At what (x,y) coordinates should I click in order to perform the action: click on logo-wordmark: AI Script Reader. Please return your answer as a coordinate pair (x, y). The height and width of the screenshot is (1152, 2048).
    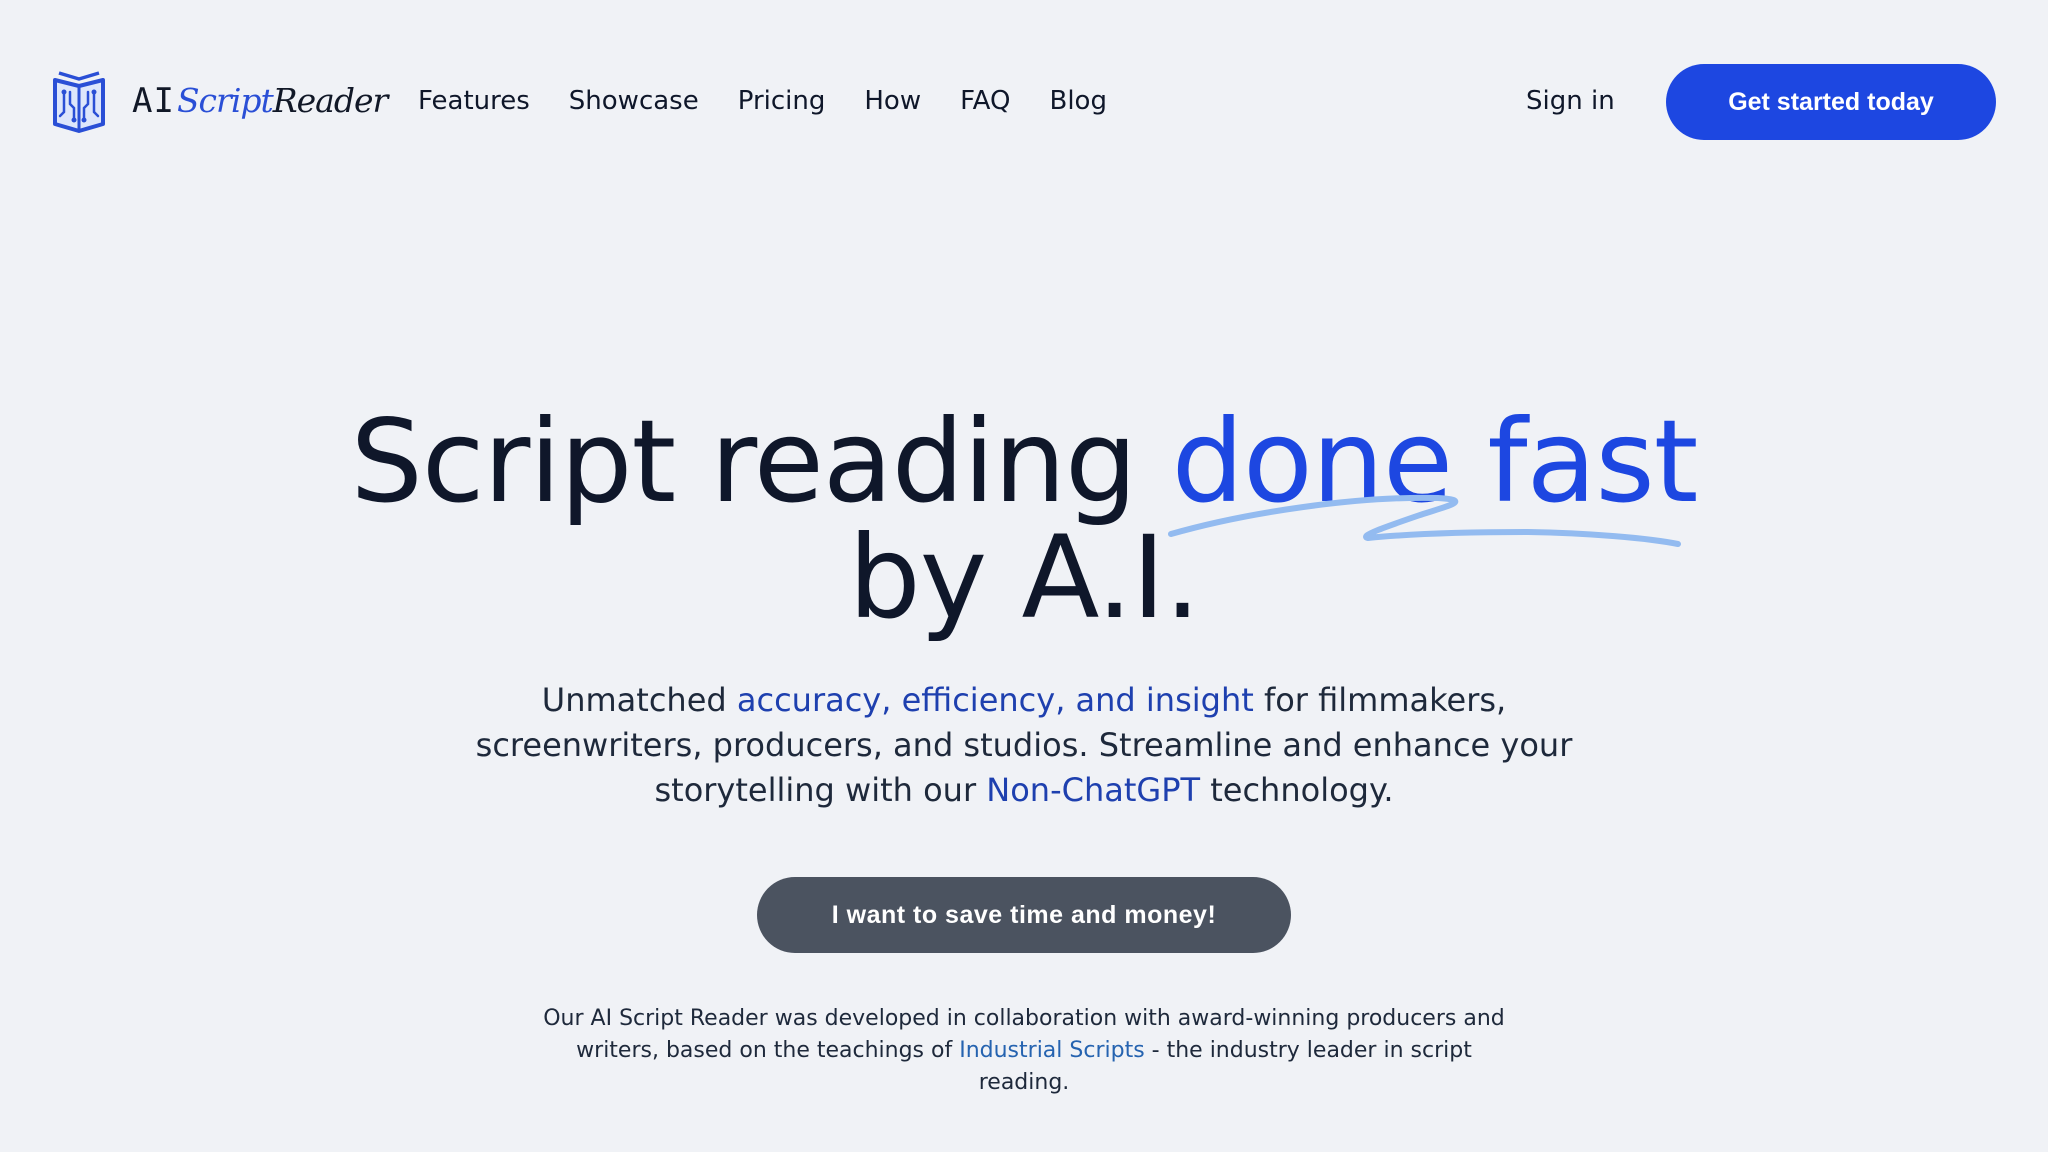
    Looking at the image, I should click on (260, 101).